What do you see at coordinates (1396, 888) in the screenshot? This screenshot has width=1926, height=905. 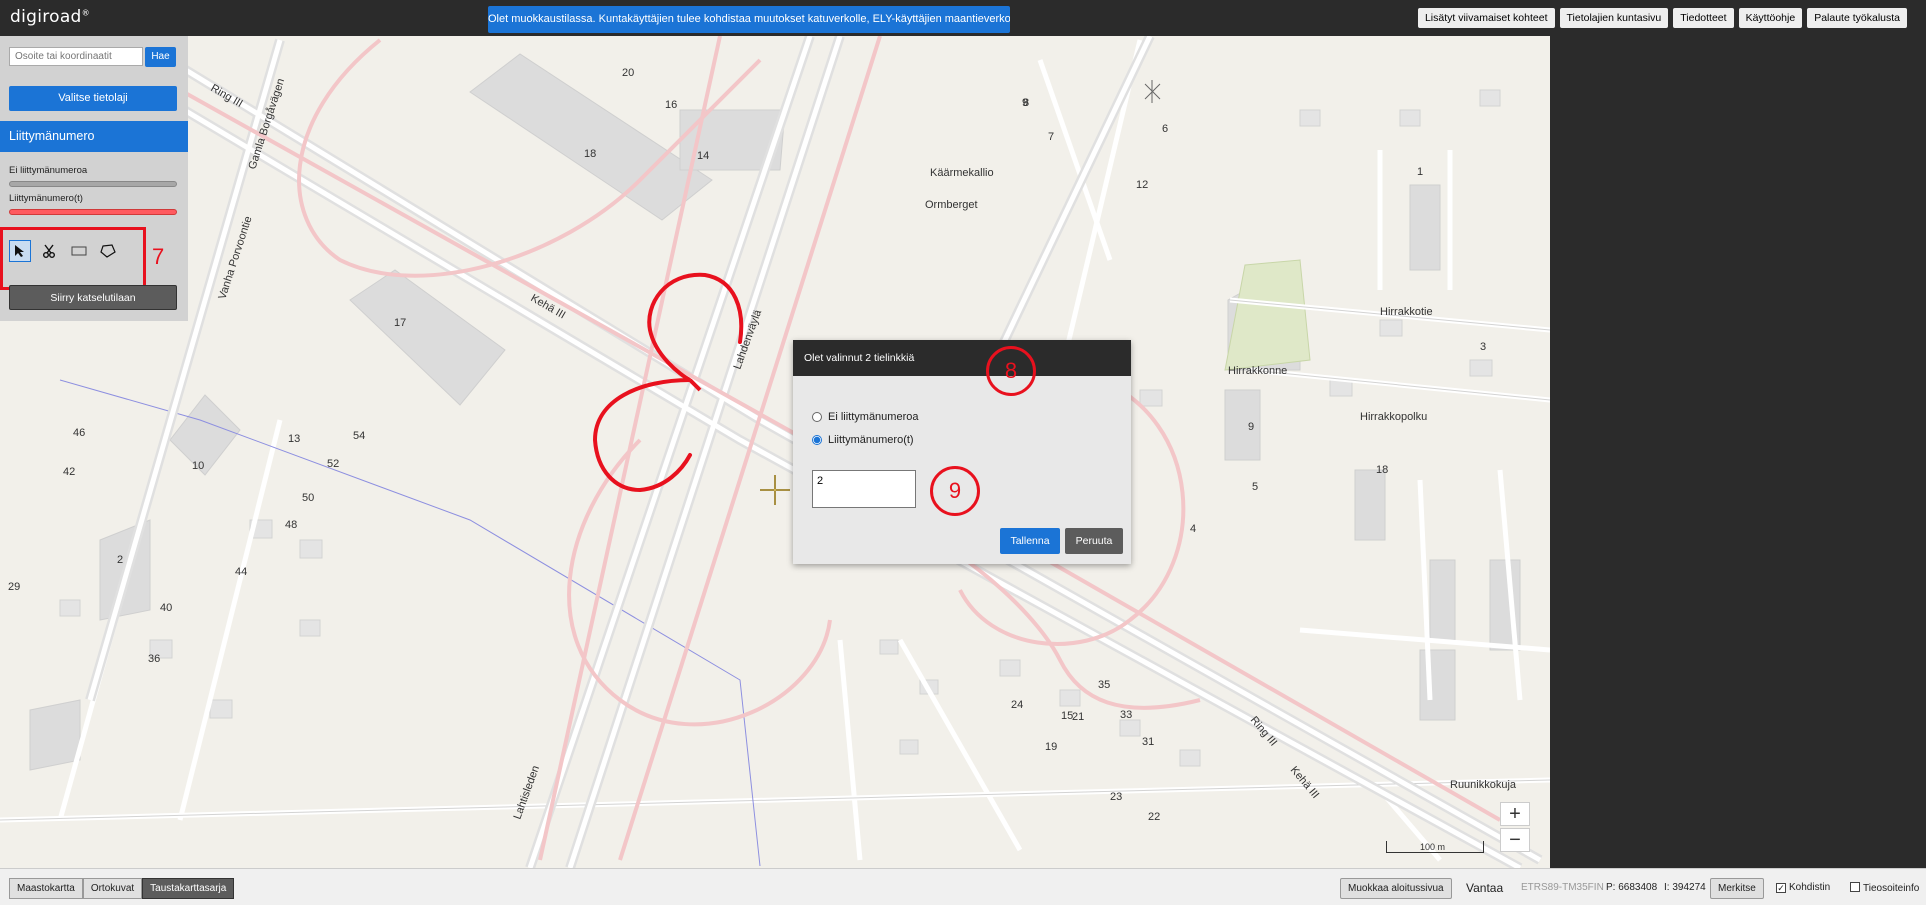 I see `edit-start-page-button: Muokkaa aloitussivua` at bounding box center [1396, 888].